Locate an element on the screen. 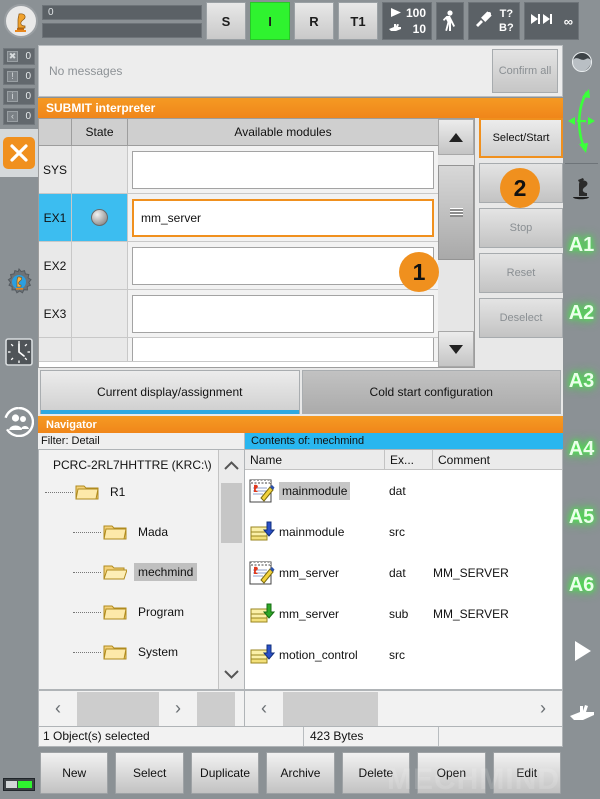 The height and width of the screenshot is (799, 600). column-header-comment: Comment is located at coordinates (497, 459).